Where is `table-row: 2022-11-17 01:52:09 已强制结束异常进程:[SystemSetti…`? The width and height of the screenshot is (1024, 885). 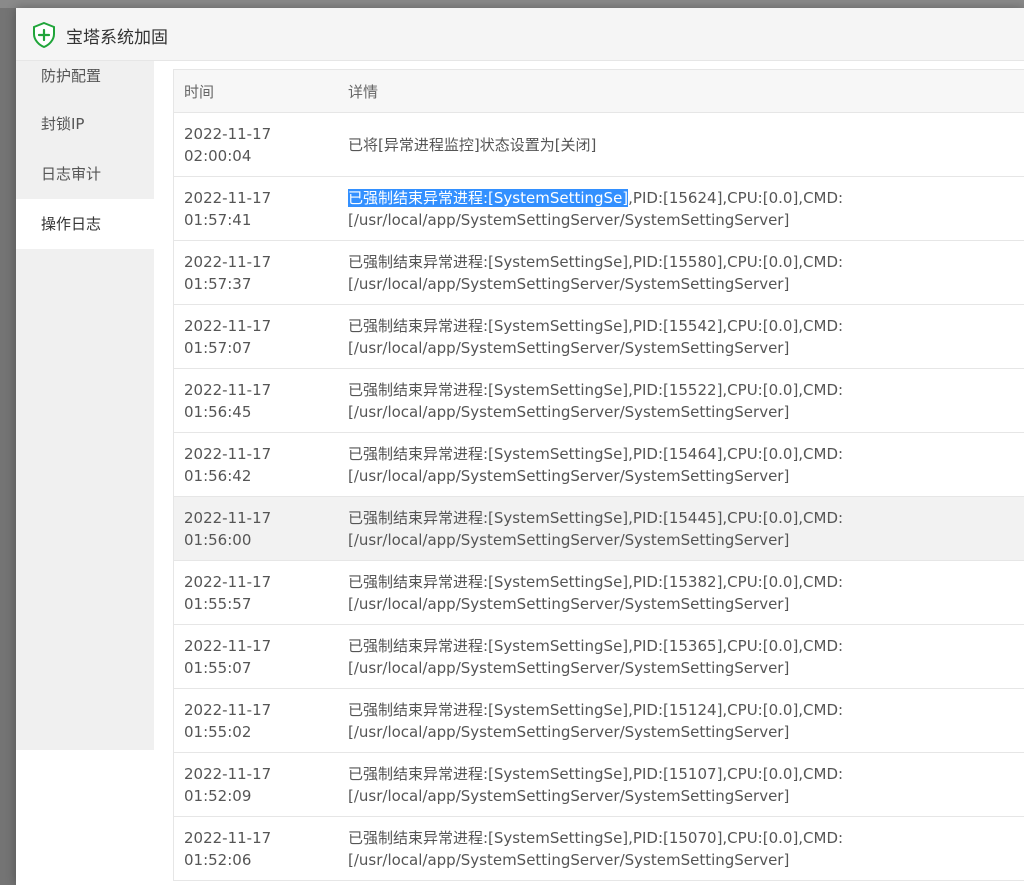 table-row: 2022-11-17 01:52:09 已强制结束异常进程:[SystemSetti… is located at coordinates (598, 784).